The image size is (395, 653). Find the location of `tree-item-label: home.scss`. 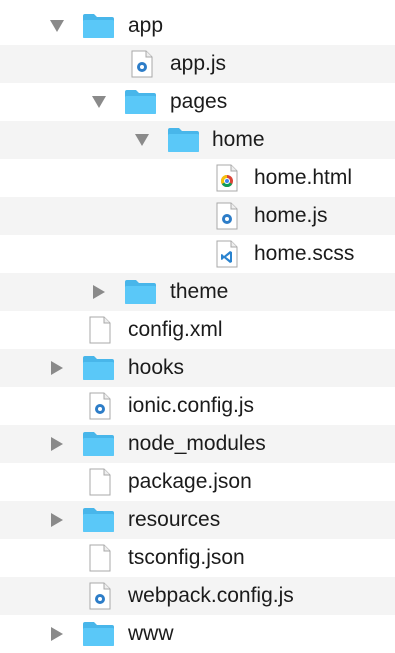

tree-item-label: home.scss is located at coordinates (304, 253).